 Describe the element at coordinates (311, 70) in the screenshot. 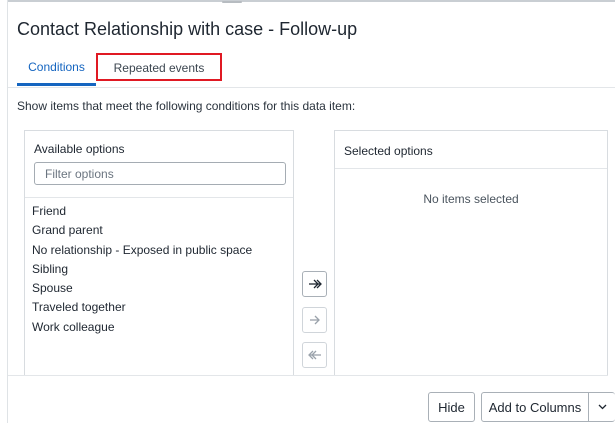

I see `tab-bar: Conditions Repeated events` at that location.